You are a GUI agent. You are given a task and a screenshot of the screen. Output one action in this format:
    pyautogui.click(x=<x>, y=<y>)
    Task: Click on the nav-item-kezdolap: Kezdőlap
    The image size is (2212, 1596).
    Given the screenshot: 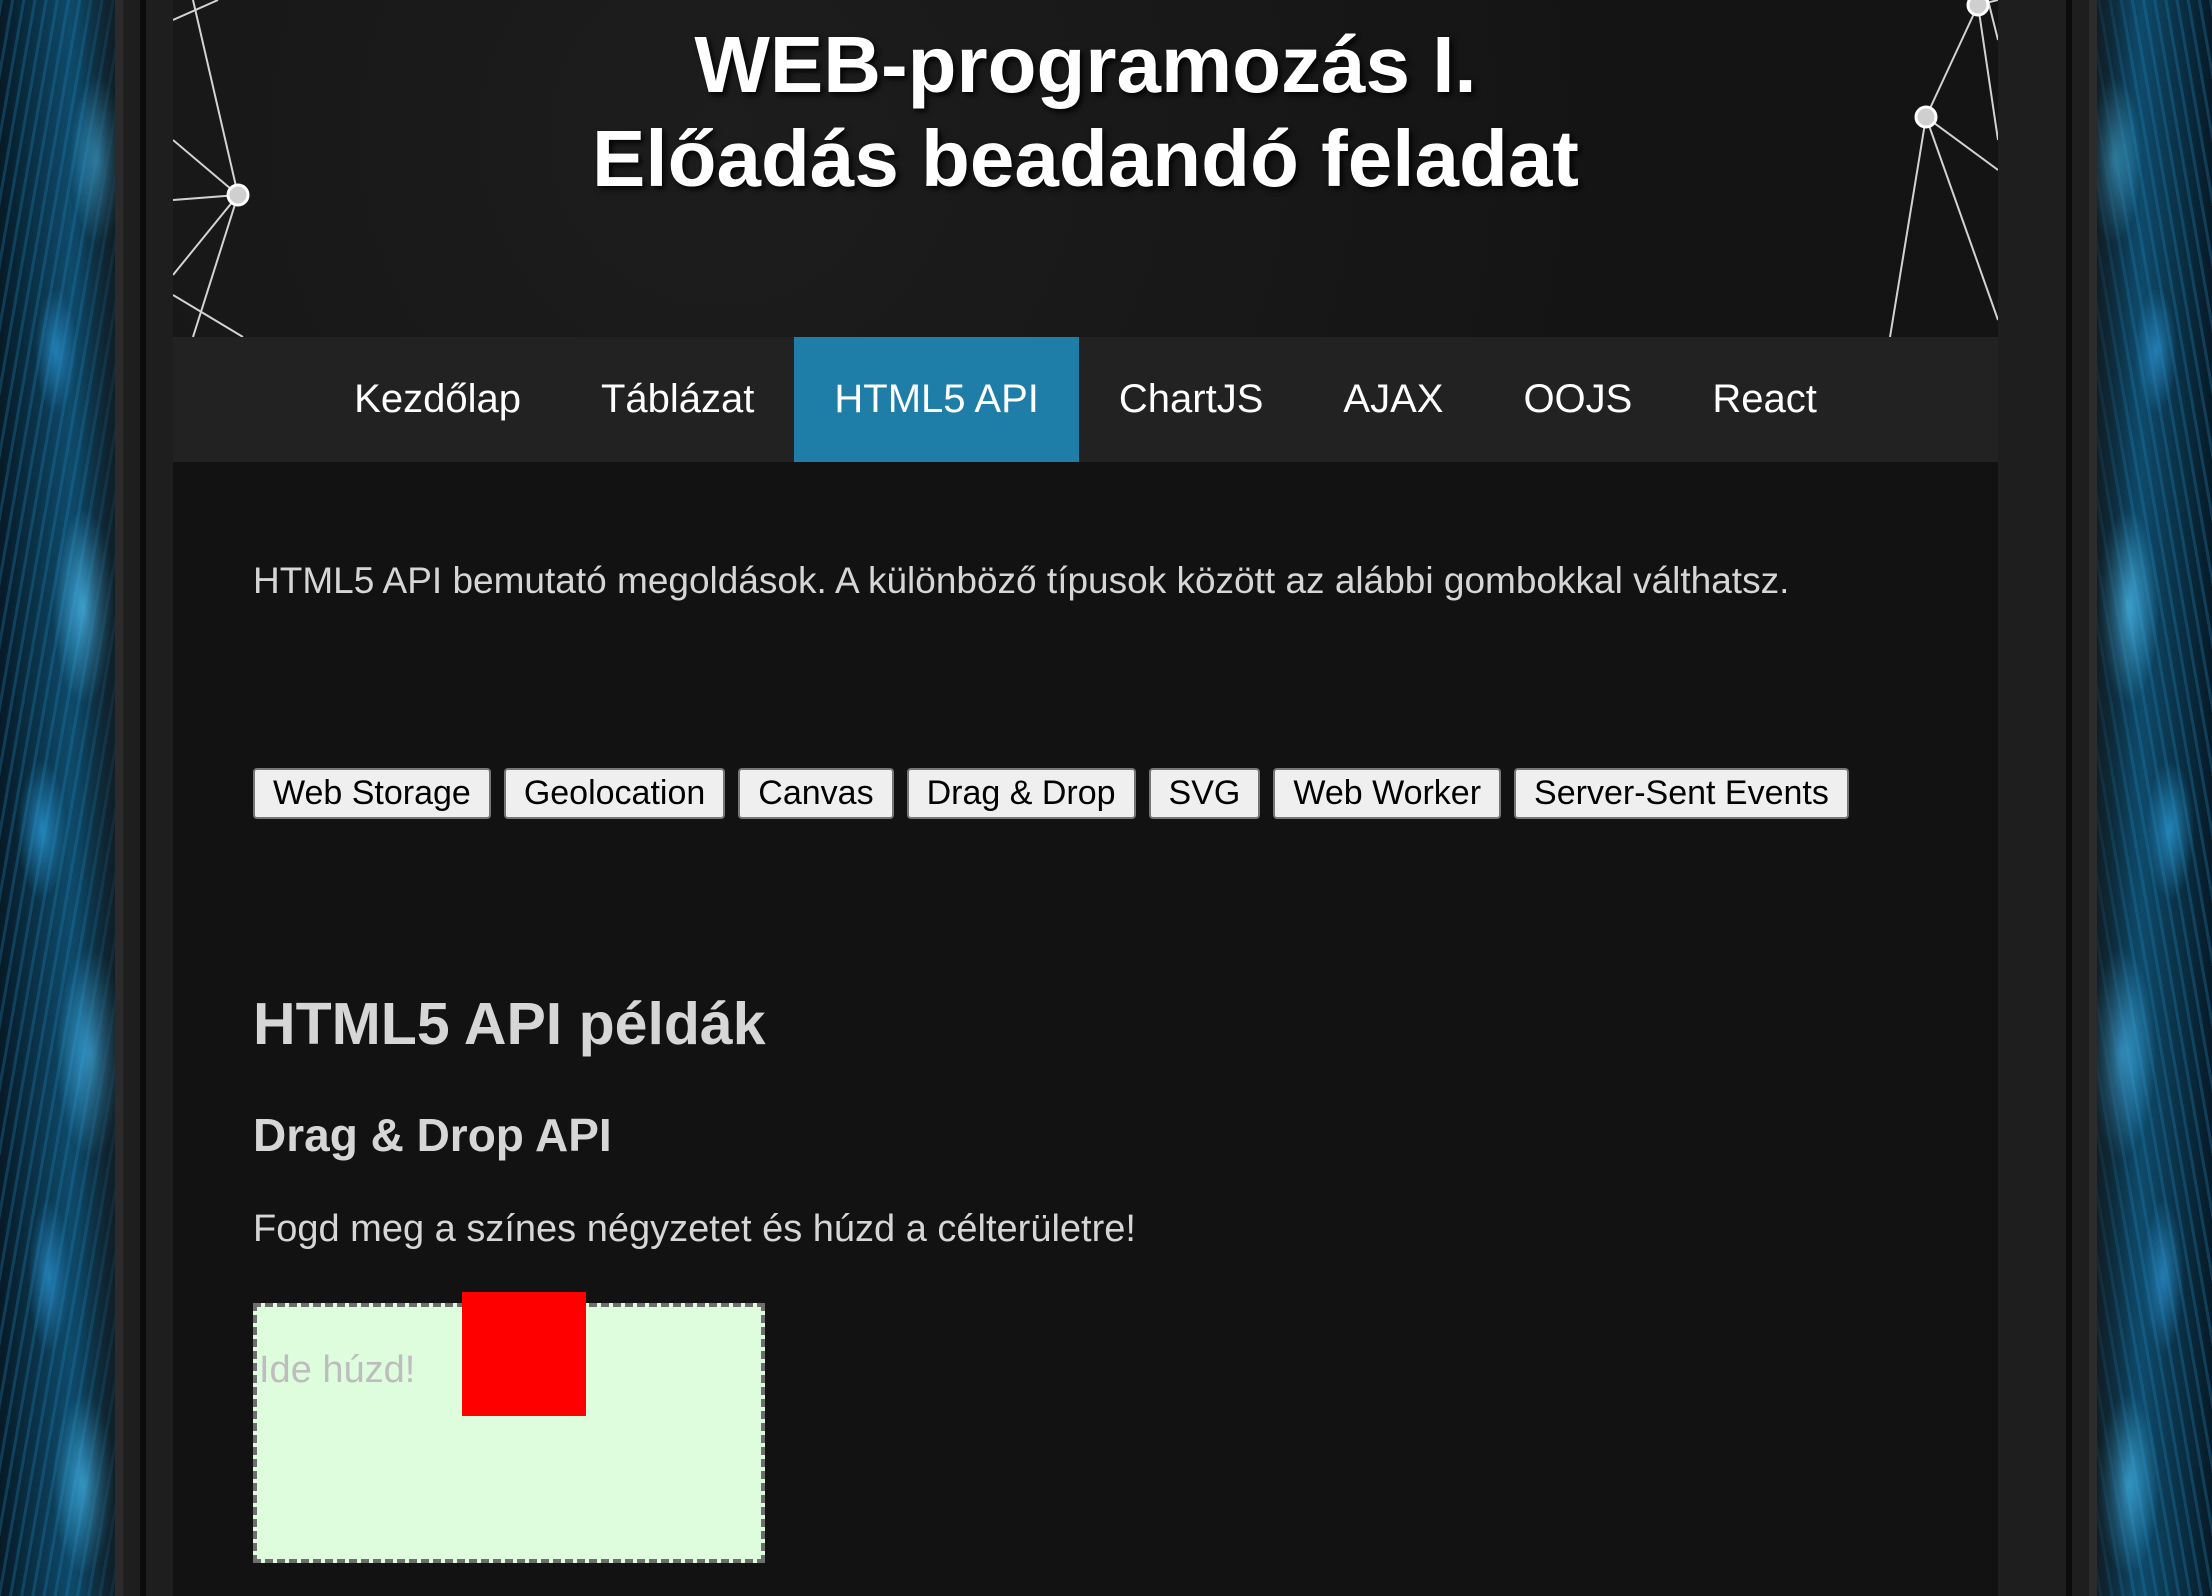 What is the action you would take?
    pyautogui.click(x=437, y=399)
    